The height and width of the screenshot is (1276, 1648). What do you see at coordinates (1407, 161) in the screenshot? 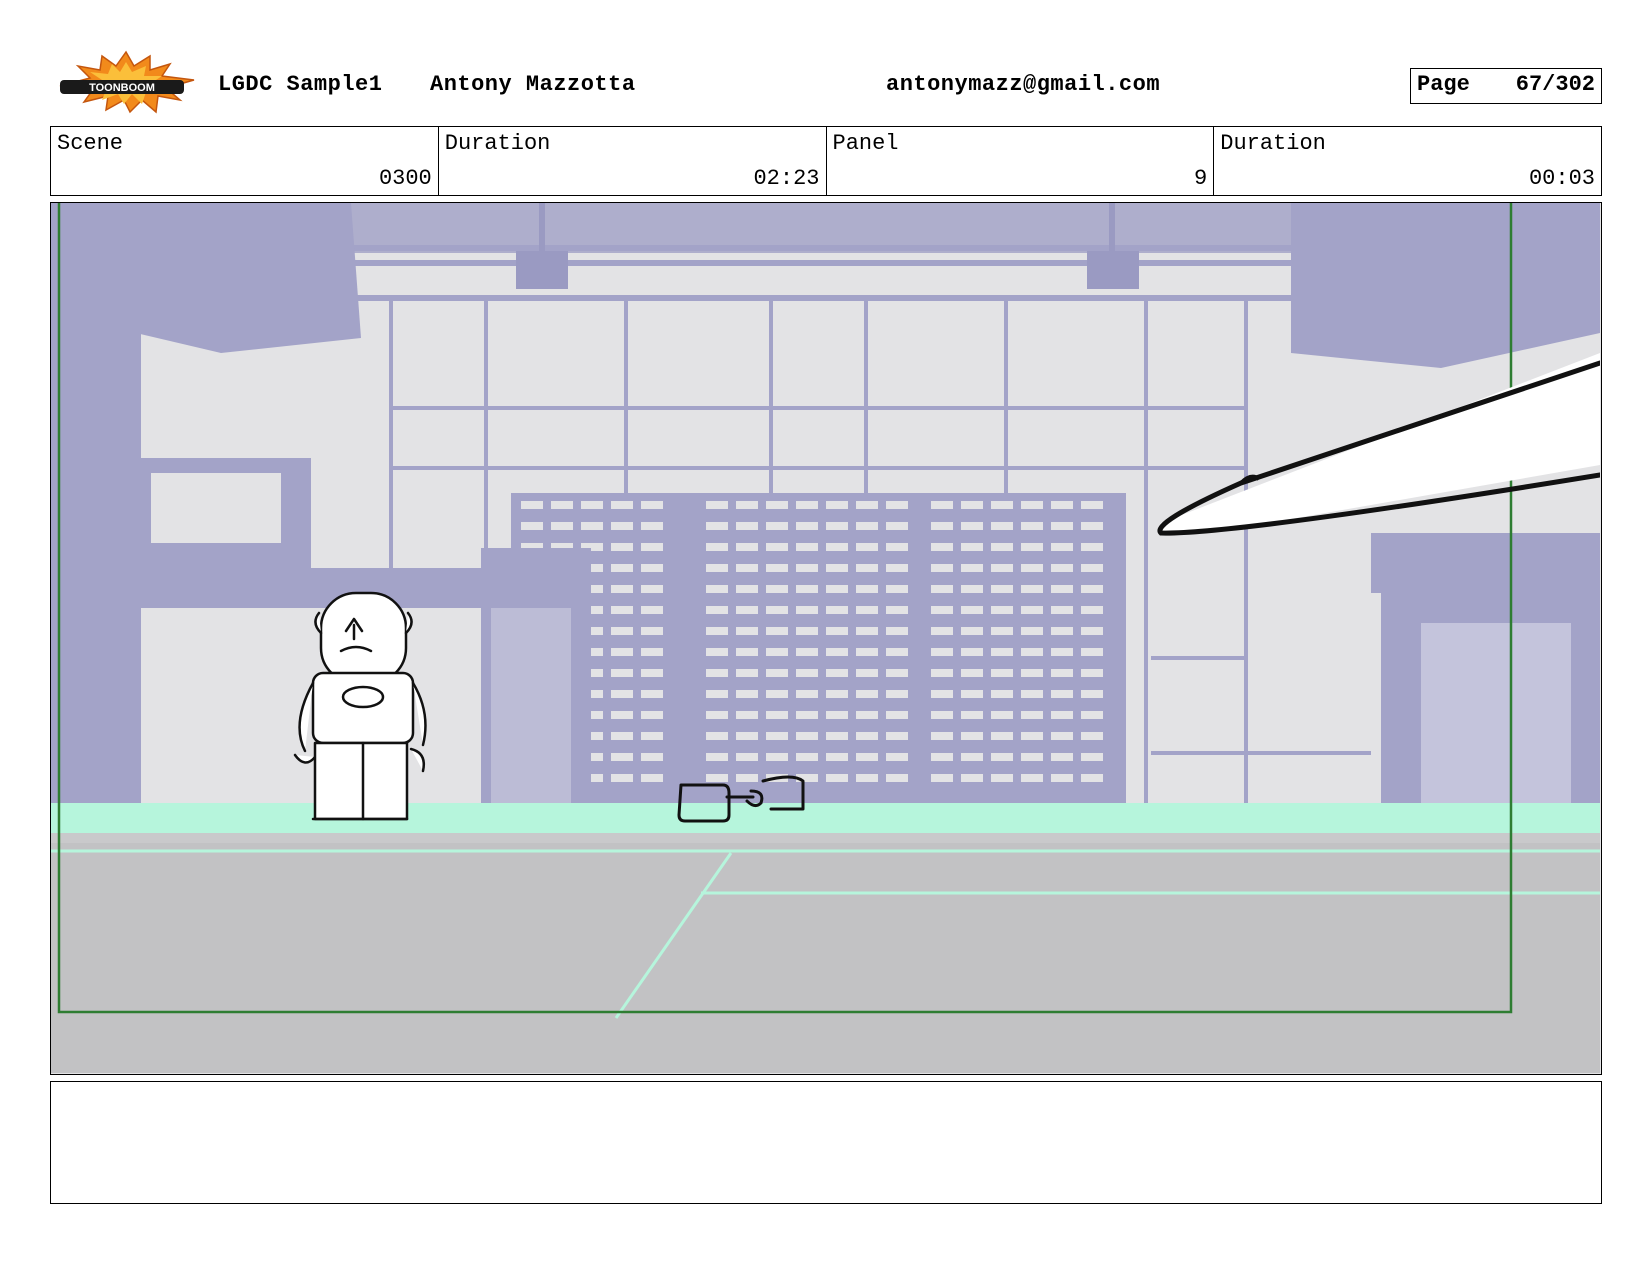
I see `panel-duration-cell: Duration 00:03` at bounding box center [1407, 161].